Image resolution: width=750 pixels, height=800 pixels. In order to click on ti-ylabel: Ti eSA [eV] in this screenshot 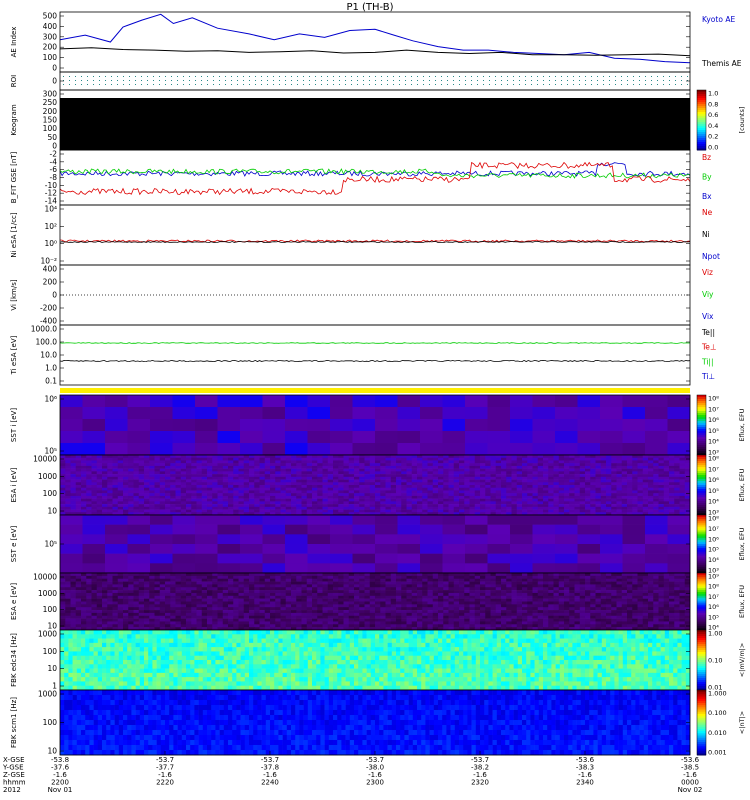, I will do `click(14, 355)`.